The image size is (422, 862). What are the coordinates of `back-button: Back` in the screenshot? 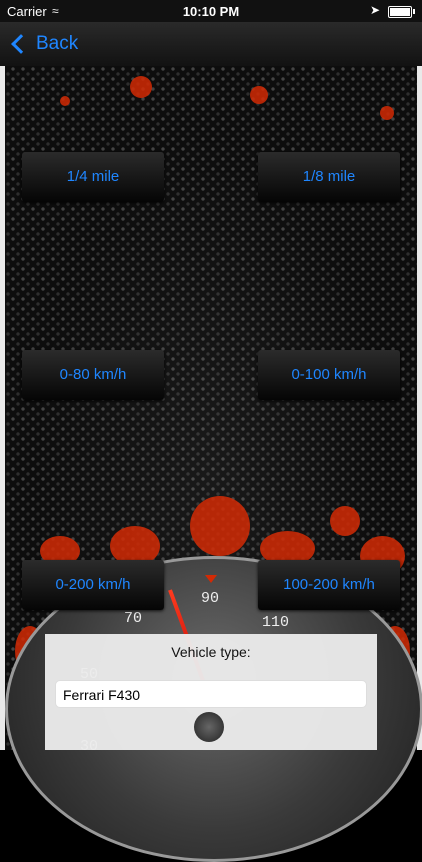 It's located at (44, 44).